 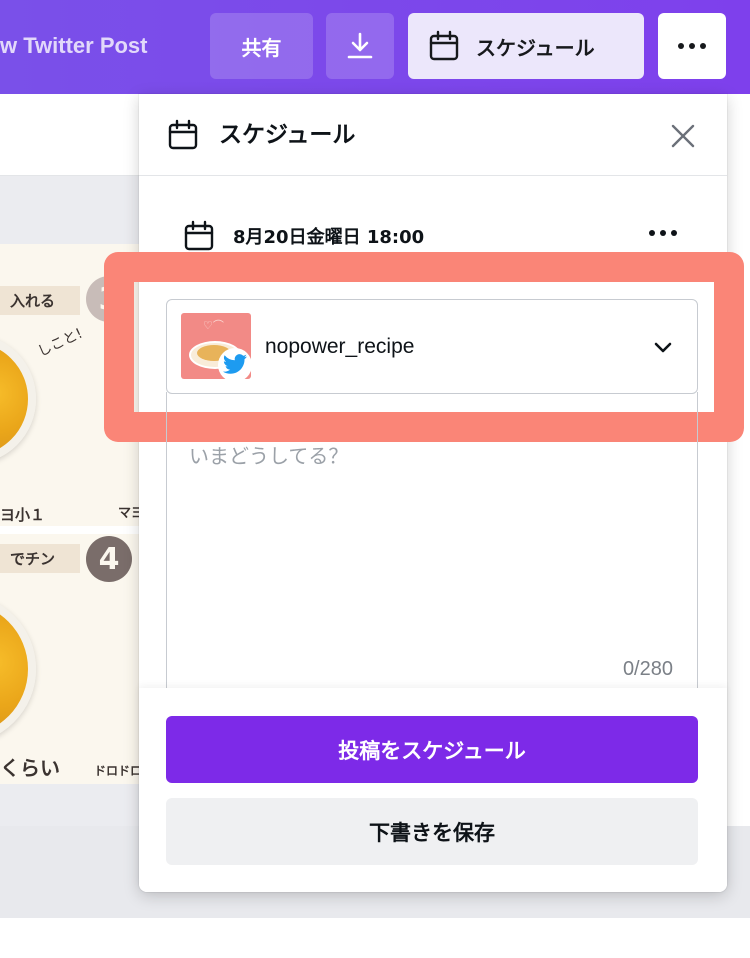 I want to click on step-caption: くらい, so click(x=30, y=768).